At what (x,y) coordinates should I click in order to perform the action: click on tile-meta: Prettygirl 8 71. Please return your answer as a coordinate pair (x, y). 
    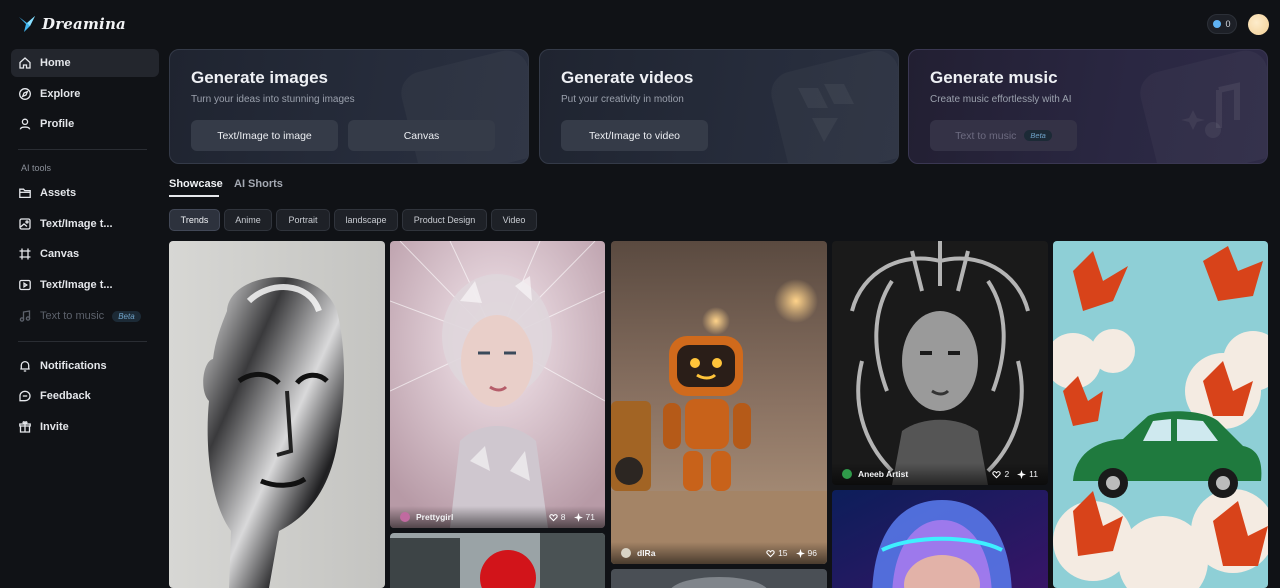
    Looking at the image, I should click on (497, 517).